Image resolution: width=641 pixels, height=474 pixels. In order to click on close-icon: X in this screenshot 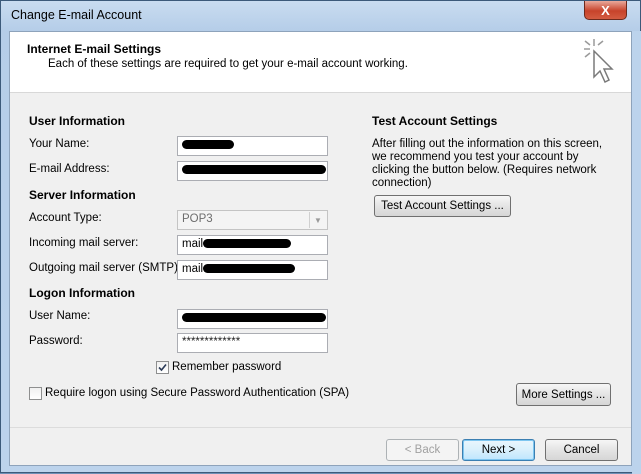, I will do `click(605, 10)`.